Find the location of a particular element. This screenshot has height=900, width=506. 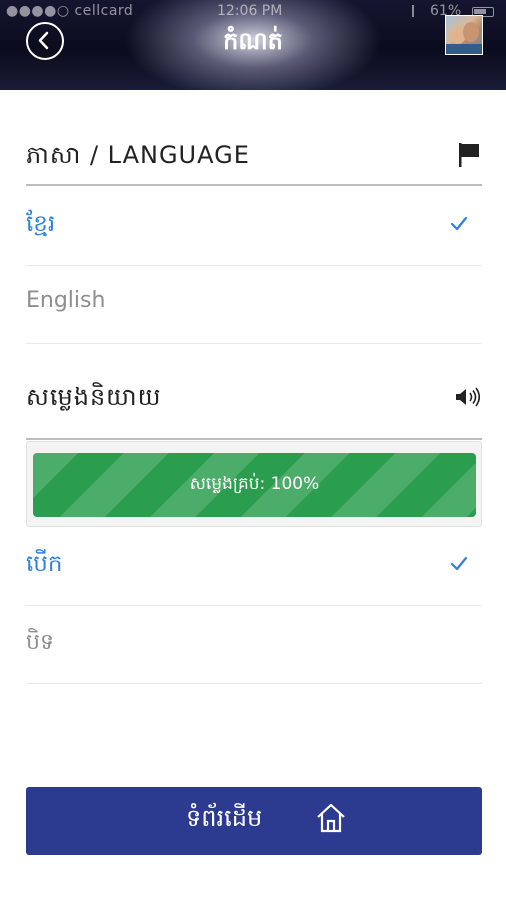

page-title: កំណត់ is located at coordinates (253, 41).